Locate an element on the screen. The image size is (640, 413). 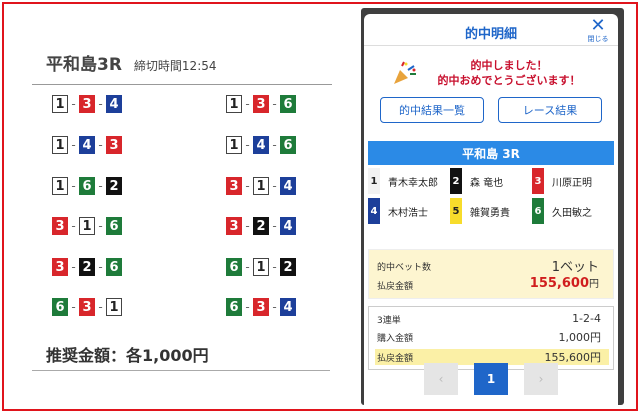
combination-item: 3-2-4 is located at coordinates (261, 226).